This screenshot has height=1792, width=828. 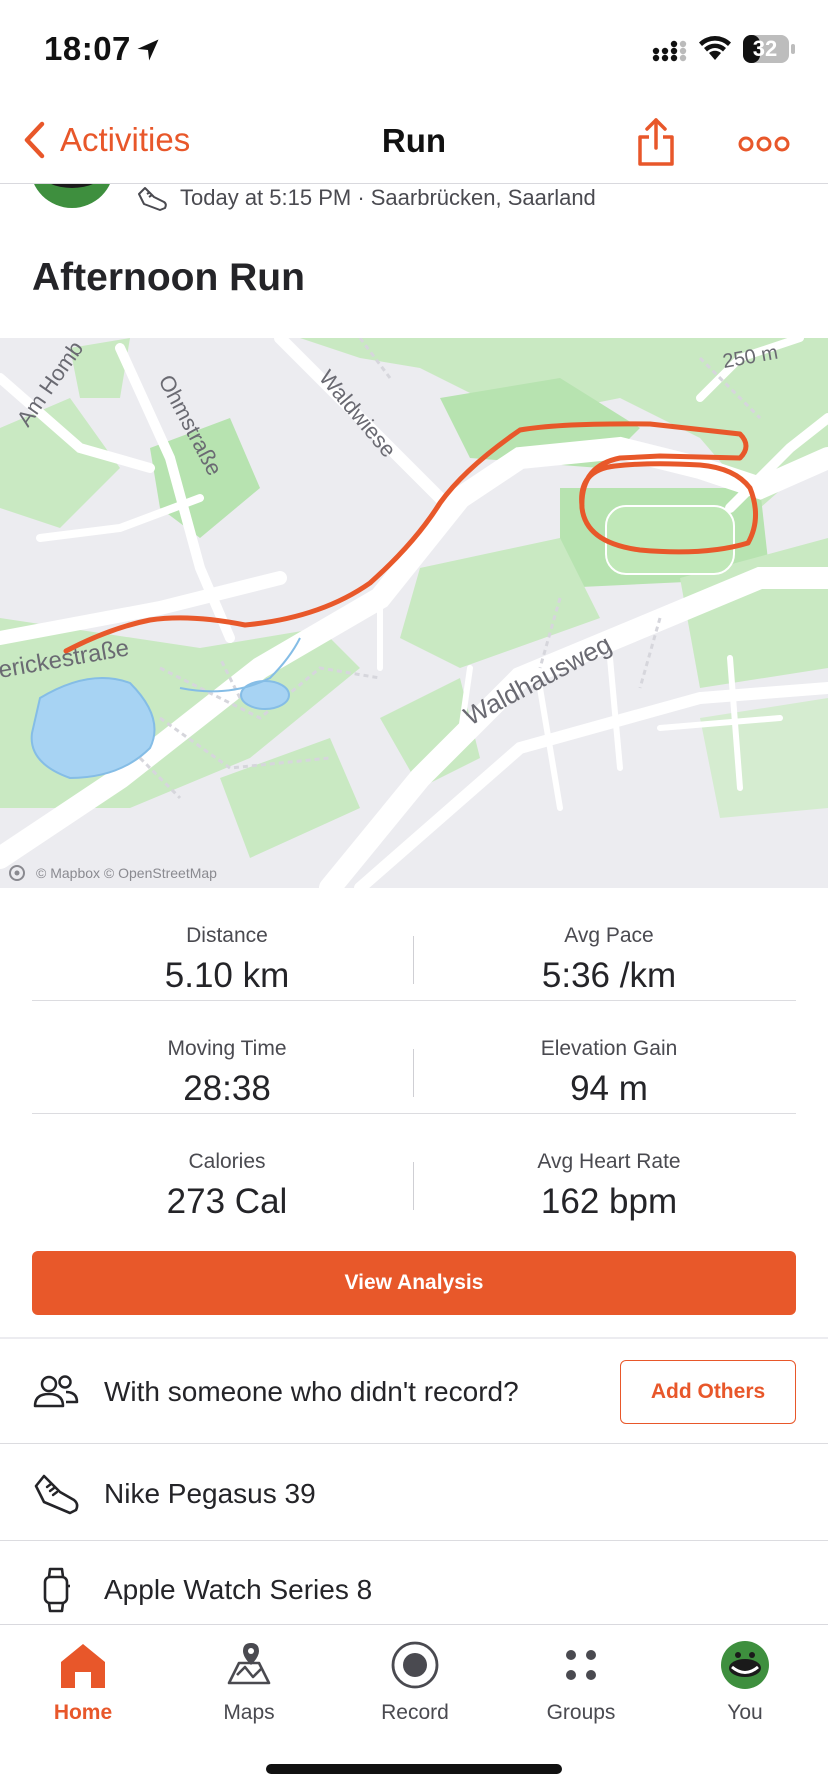 I want to click on stat-avg-heart-rate: Avg Heart Rate 162 bpm, so click(x=609, y=1170).